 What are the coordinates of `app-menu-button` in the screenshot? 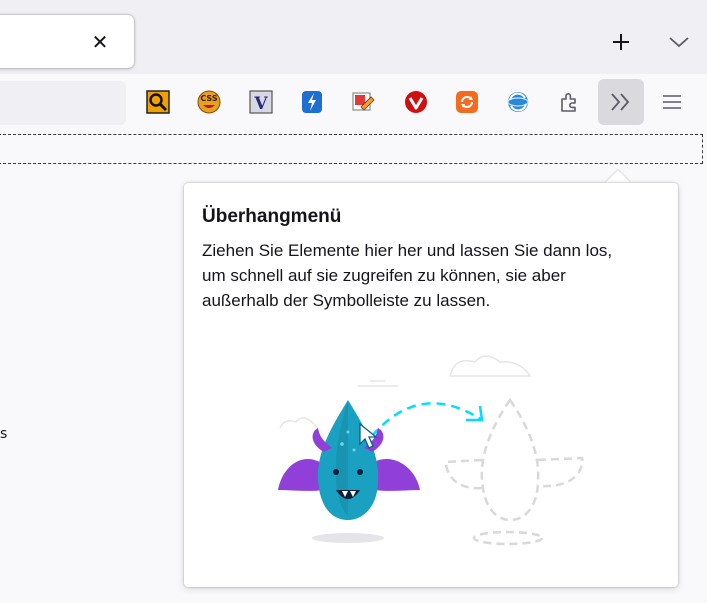 It's located at (672, 103).